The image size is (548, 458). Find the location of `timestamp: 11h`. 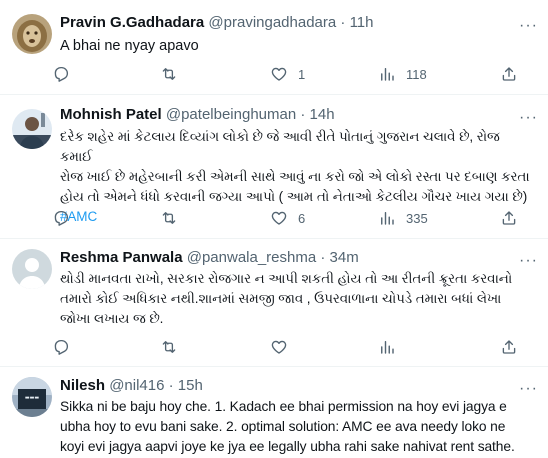

timestamp: 11h is located at coordinates (362, 22).